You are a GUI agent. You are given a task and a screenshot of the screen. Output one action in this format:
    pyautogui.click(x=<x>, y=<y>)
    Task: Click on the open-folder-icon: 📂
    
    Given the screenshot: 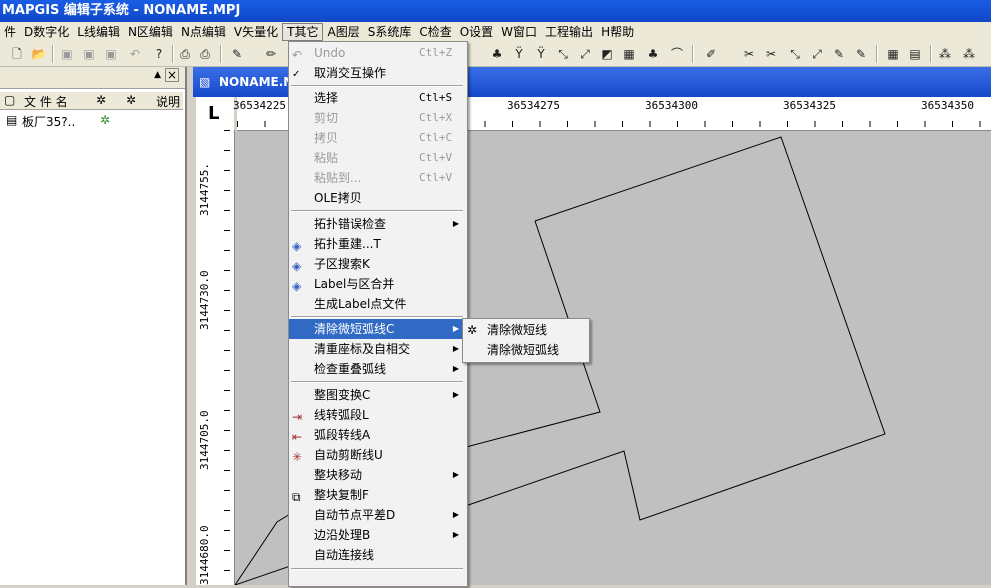 What is the action you would take?
    pyautogui.click(x=39, y=54)
    